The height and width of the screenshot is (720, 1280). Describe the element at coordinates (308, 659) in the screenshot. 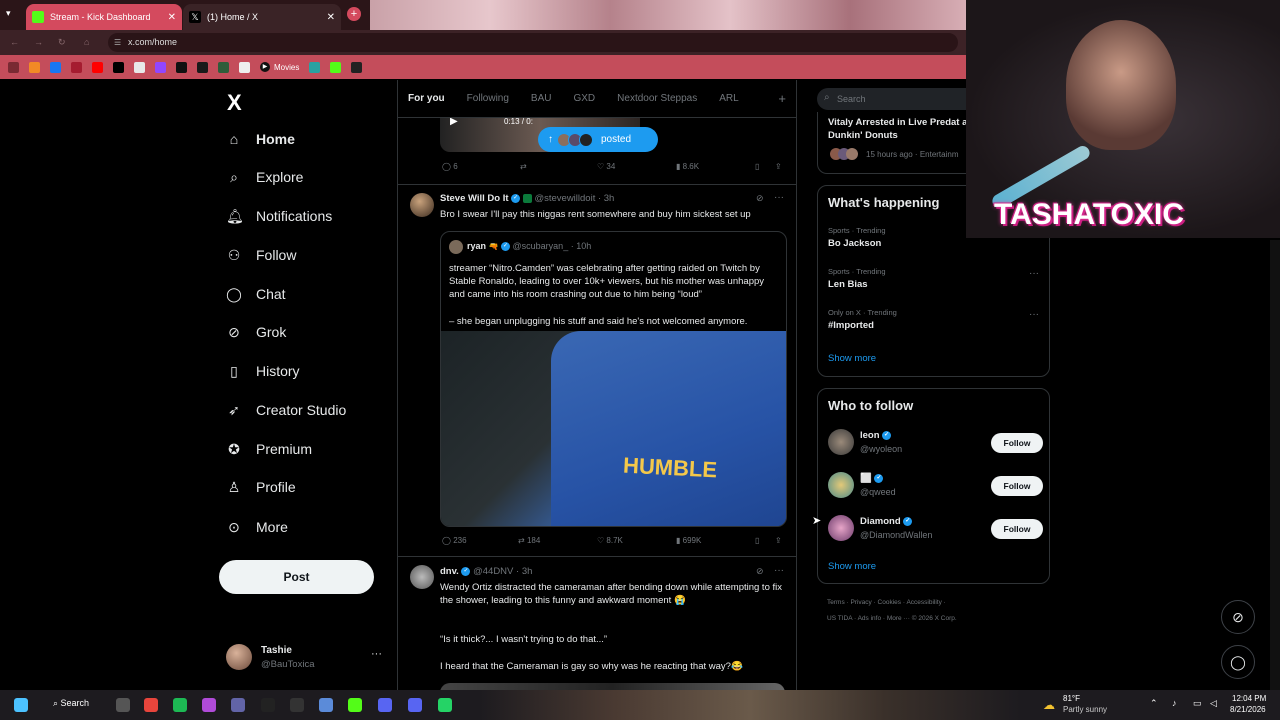

I see `account-switcher: Tashie @BauToxica ···` at that location.